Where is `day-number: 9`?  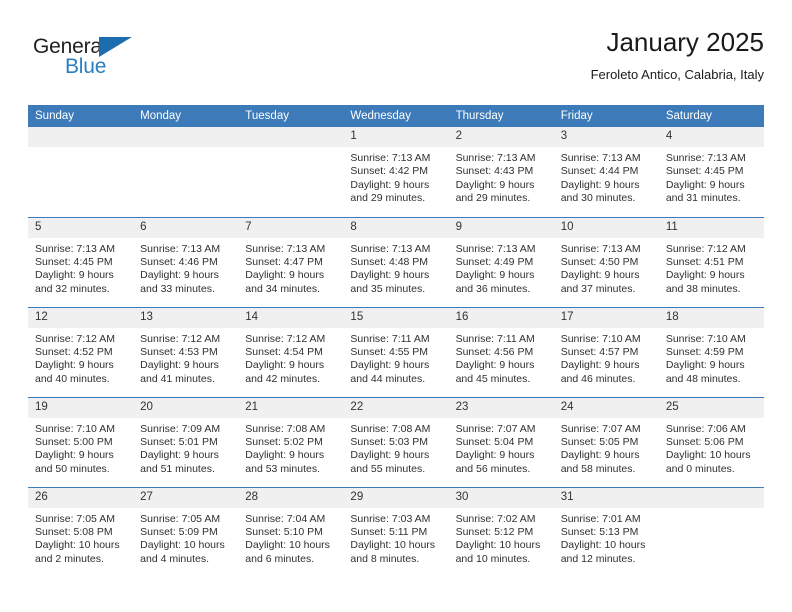
day-number: 9 is located at coordinates (501, 227).